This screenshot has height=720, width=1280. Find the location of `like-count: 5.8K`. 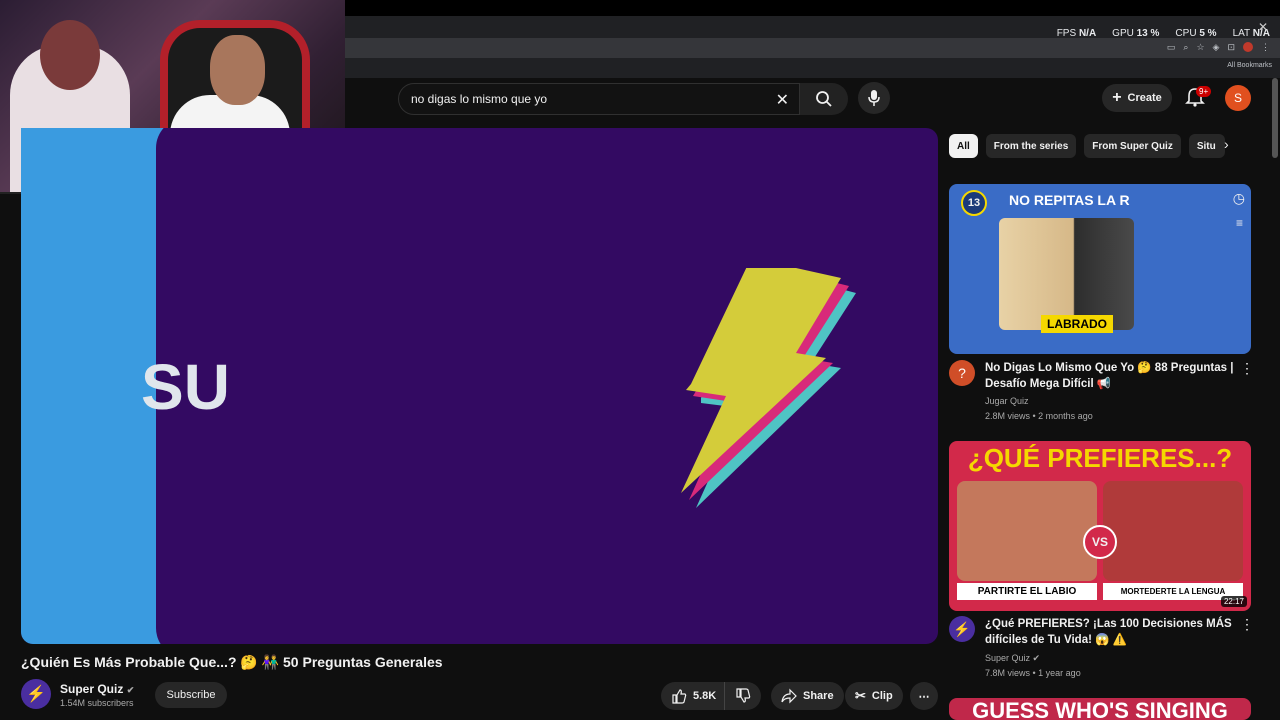

like-count: 5.8K is located at coordinates (705, 696).